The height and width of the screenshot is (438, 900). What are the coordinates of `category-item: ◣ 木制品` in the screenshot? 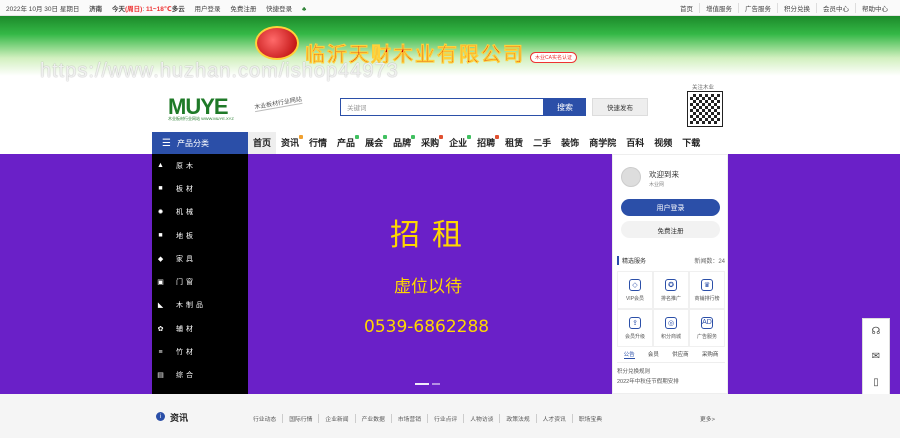 It's located at (200, 305).